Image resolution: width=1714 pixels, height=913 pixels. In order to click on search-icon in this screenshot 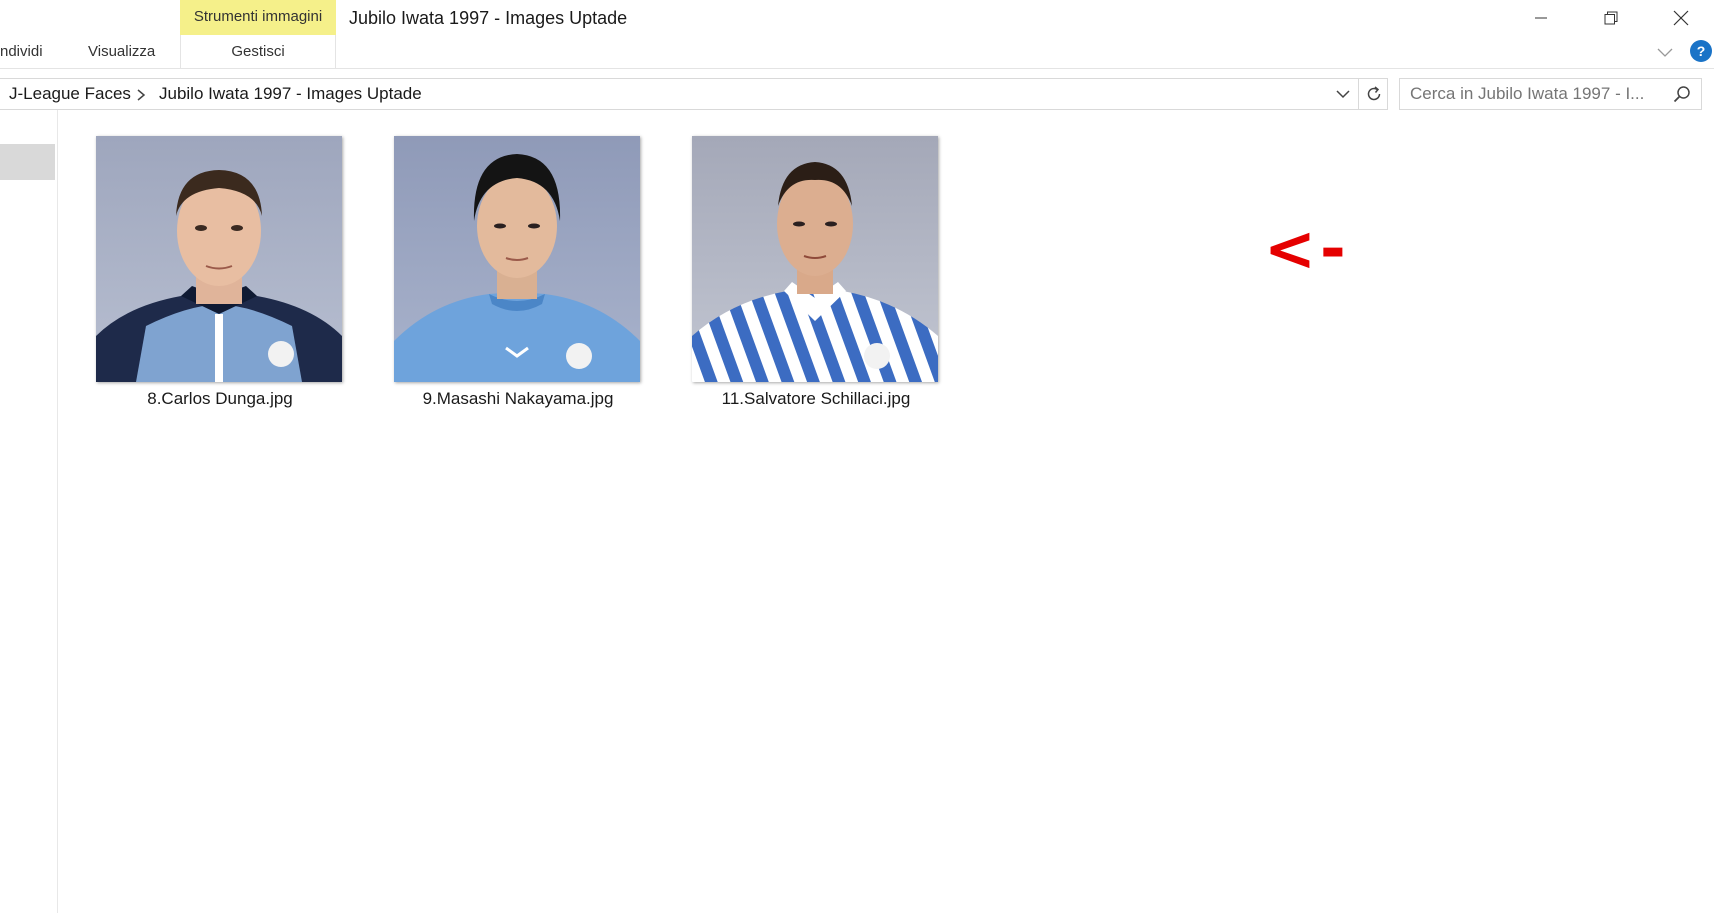, I will do `click(1681, 94)`.